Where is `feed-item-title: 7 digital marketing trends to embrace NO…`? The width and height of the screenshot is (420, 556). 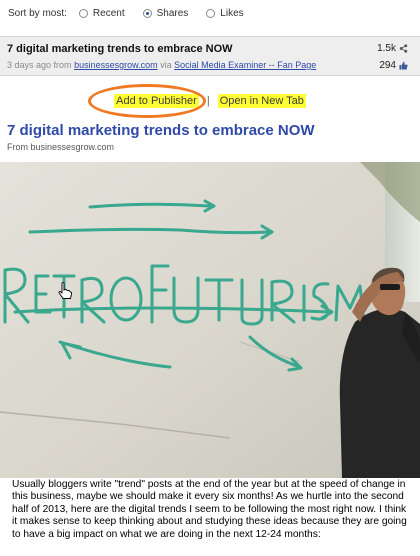
feed-item-title: 7 digital marketing trends to embrace NO… is located at coordinates (120, 49).